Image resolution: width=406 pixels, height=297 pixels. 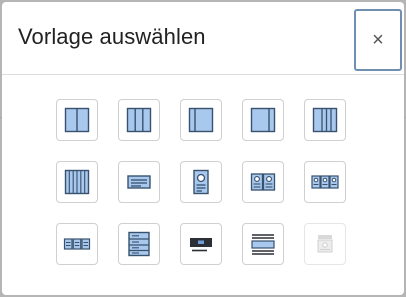 I want to click on template-profile-card, so click(x=201, y=182).